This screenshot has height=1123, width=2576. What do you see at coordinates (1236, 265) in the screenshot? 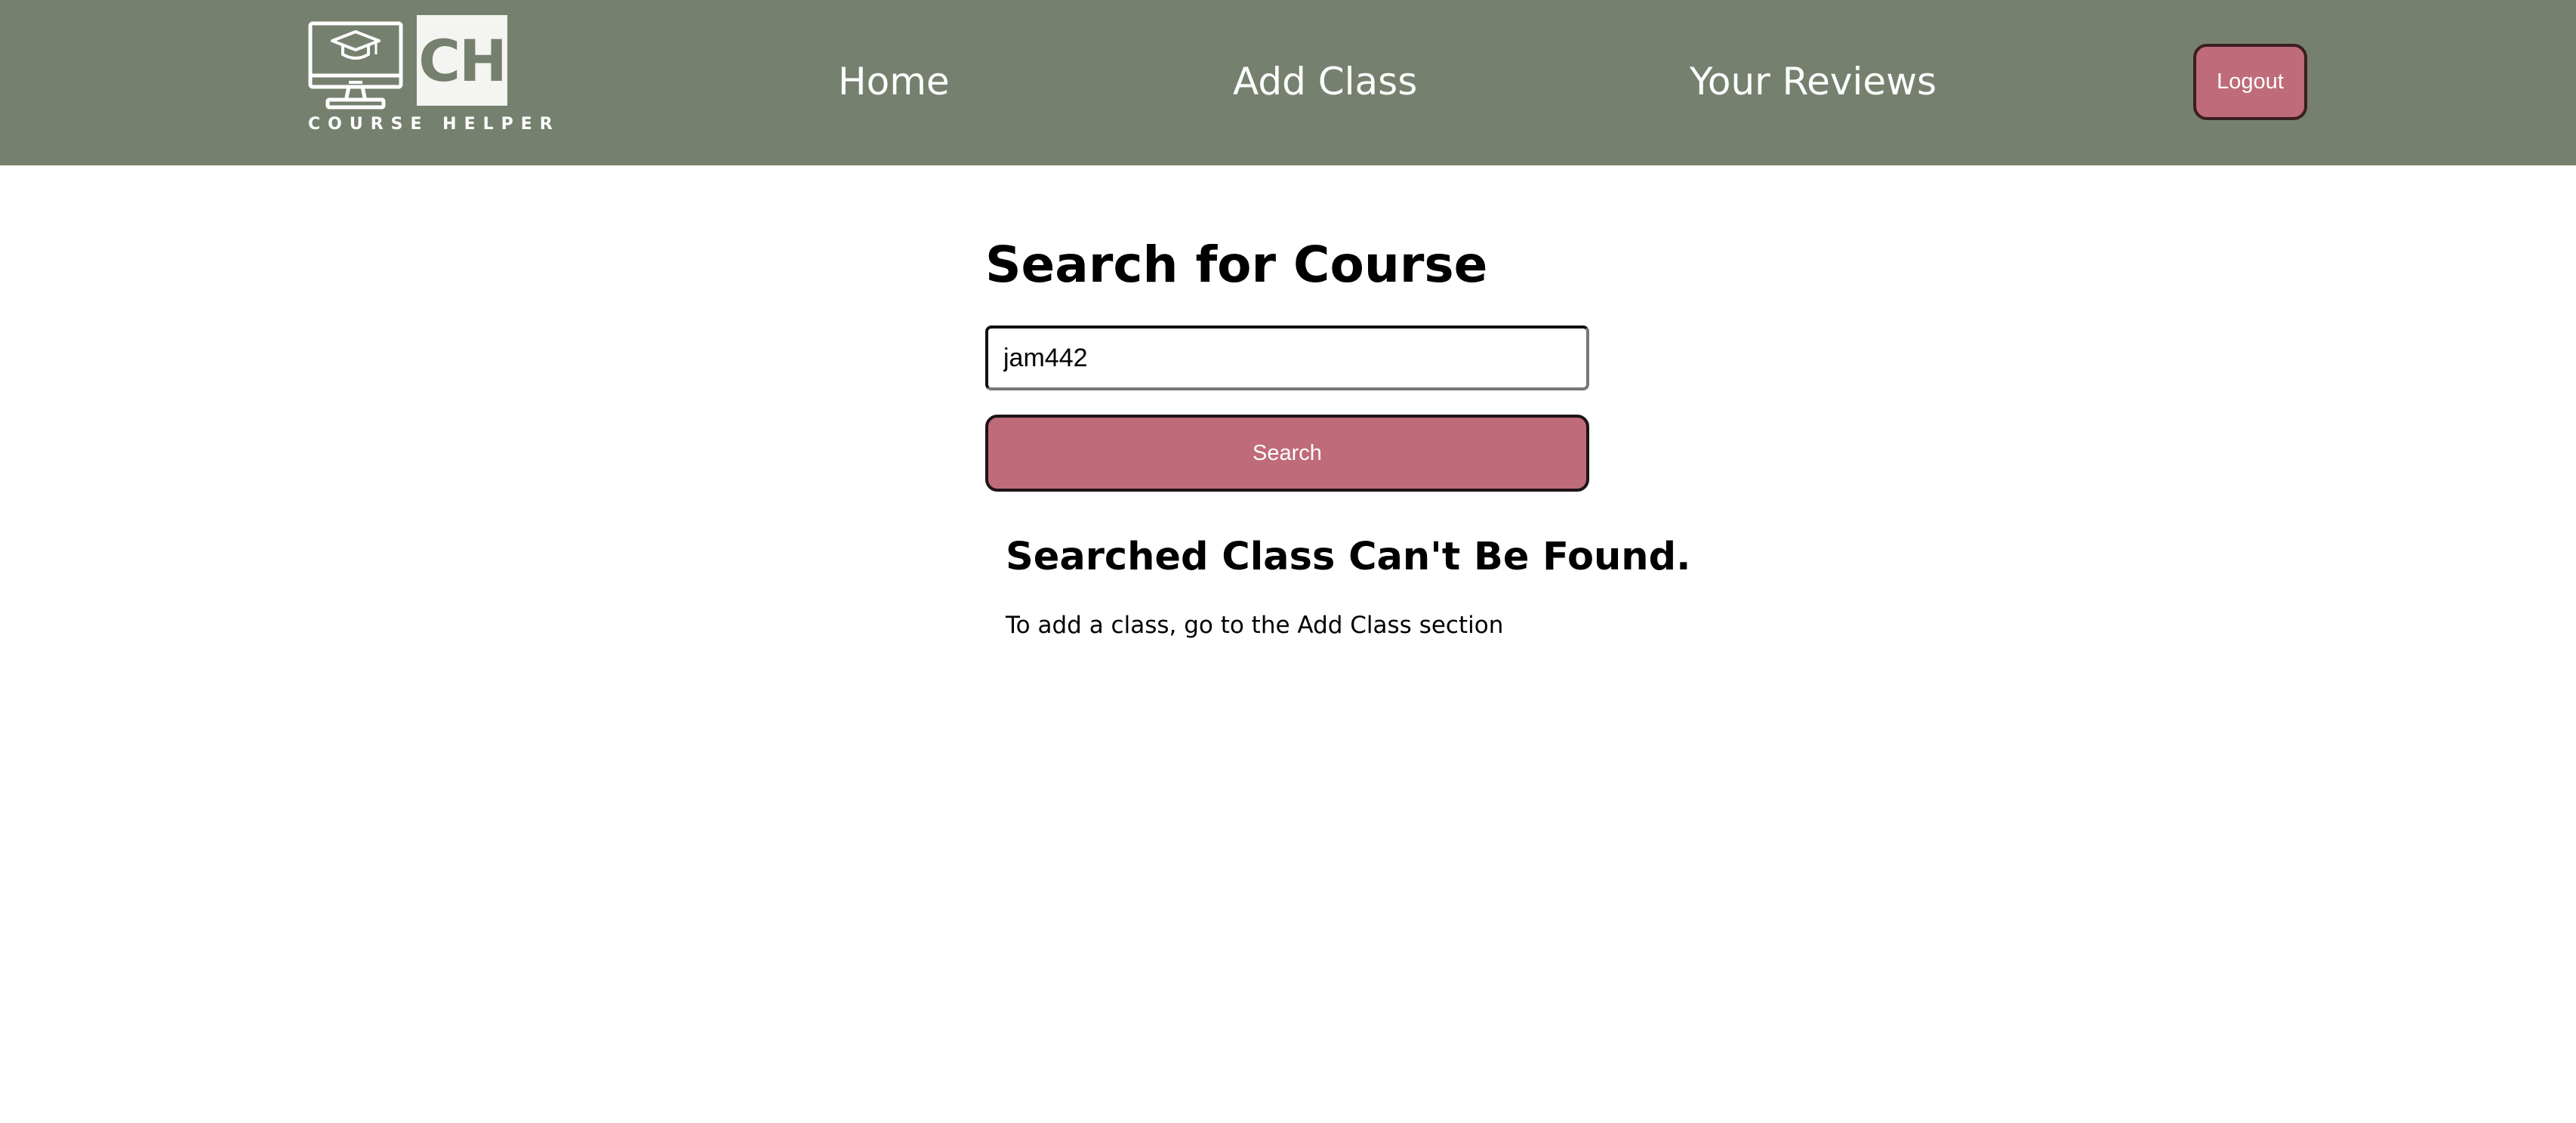
I see `page-title: Search for Course` at bounding box center [1236, 265].